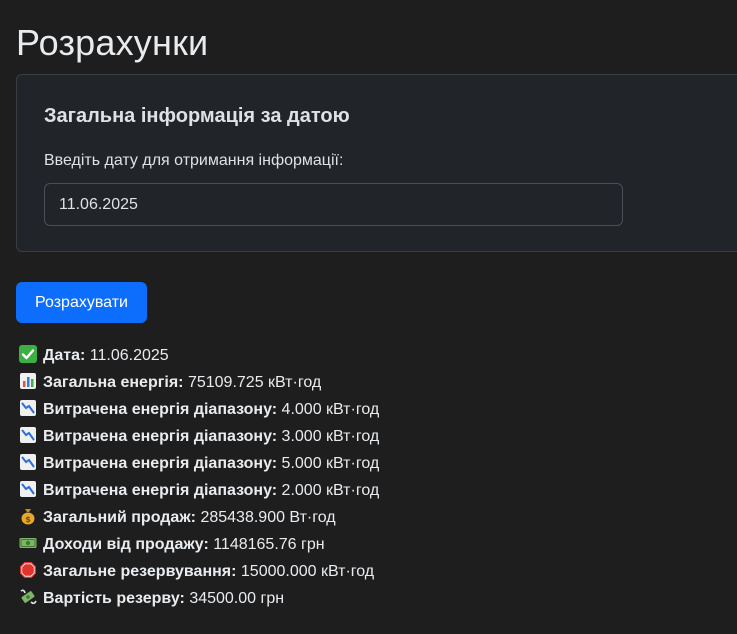  I want to click on money-bag-icon: $, so click(28, 516).